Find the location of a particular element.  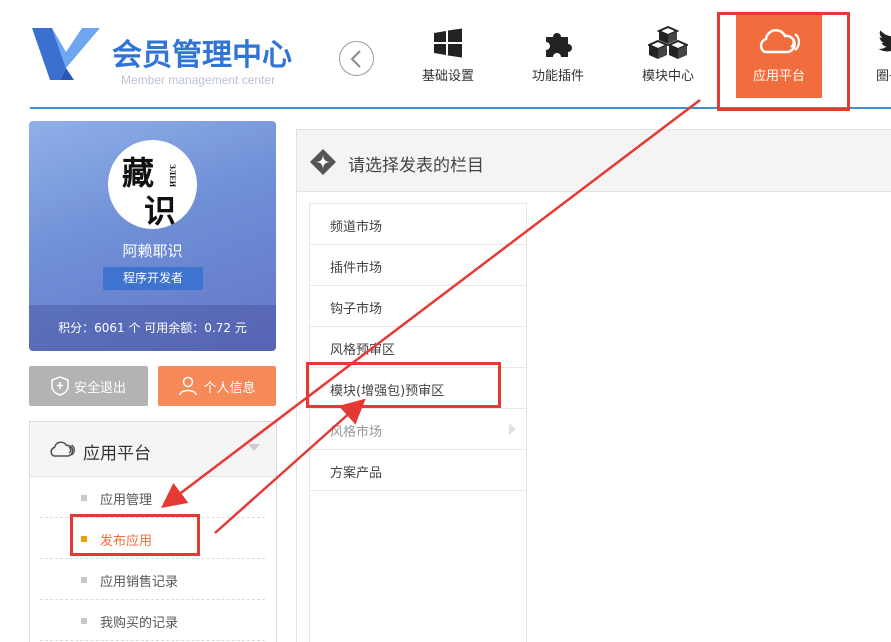

back-button is located at coordinates (356, 58).